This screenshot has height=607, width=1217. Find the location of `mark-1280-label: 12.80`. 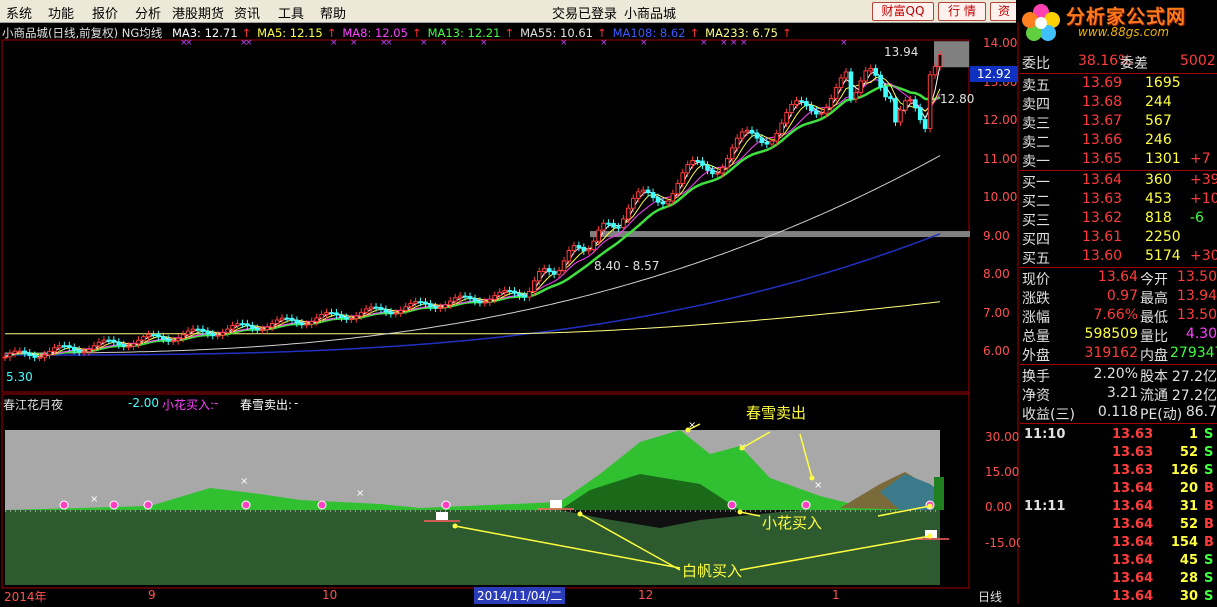

mark-1280-label: 12.80 is located at coordinates (957, 99).